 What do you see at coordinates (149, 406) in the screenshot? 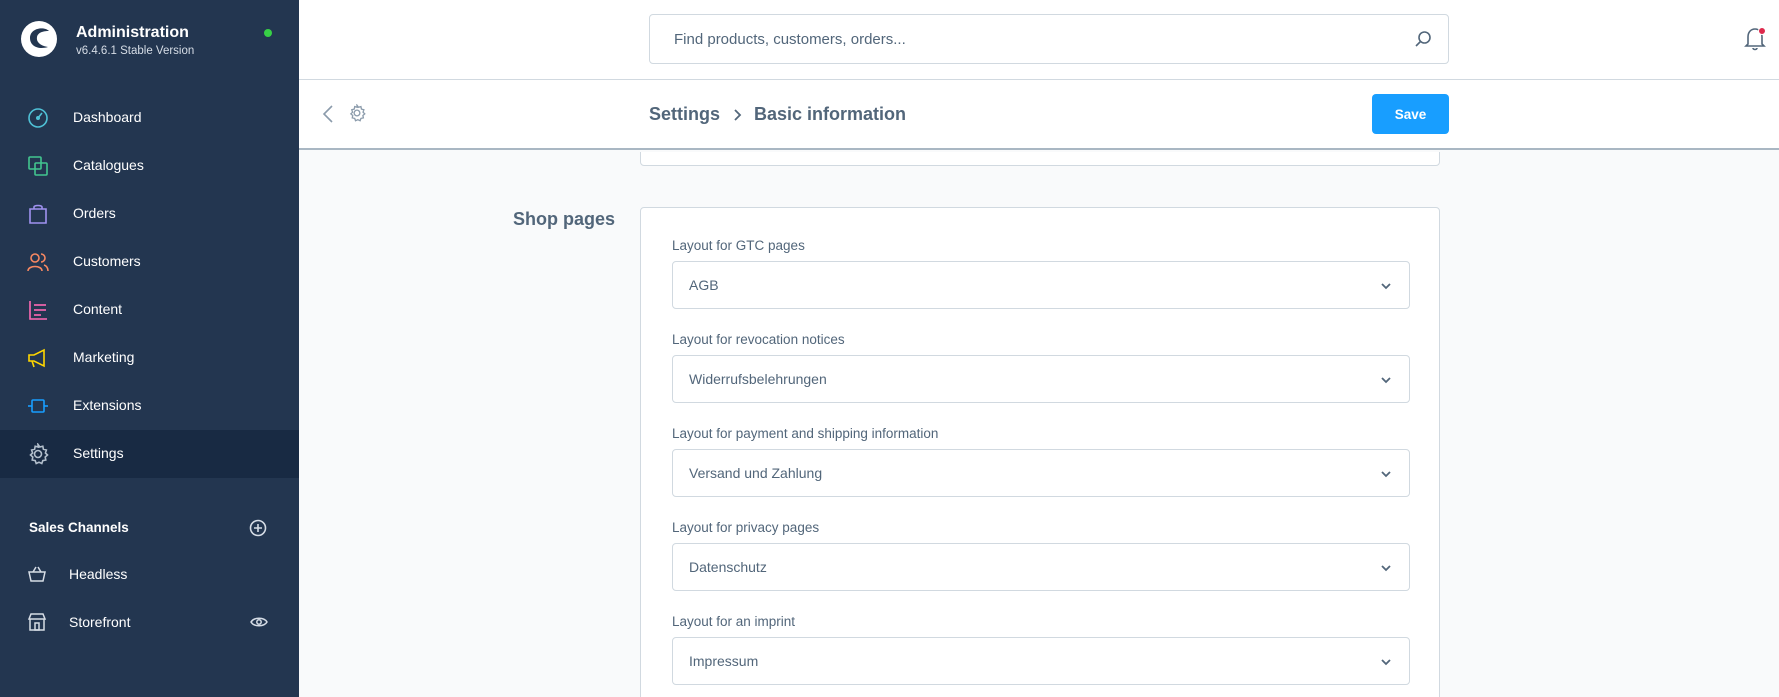
I see `sidebar-item-extensions: Extensions` at bounding box center [149, 406].